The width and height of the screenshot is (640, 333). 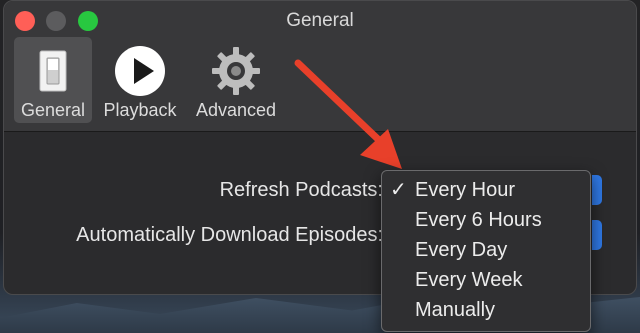 What do you see at coordinates (301, 190) in the screenshot?
I see `refresh-podcasts-label: Refresh Podcasts:` at bounding box center [301, 190].